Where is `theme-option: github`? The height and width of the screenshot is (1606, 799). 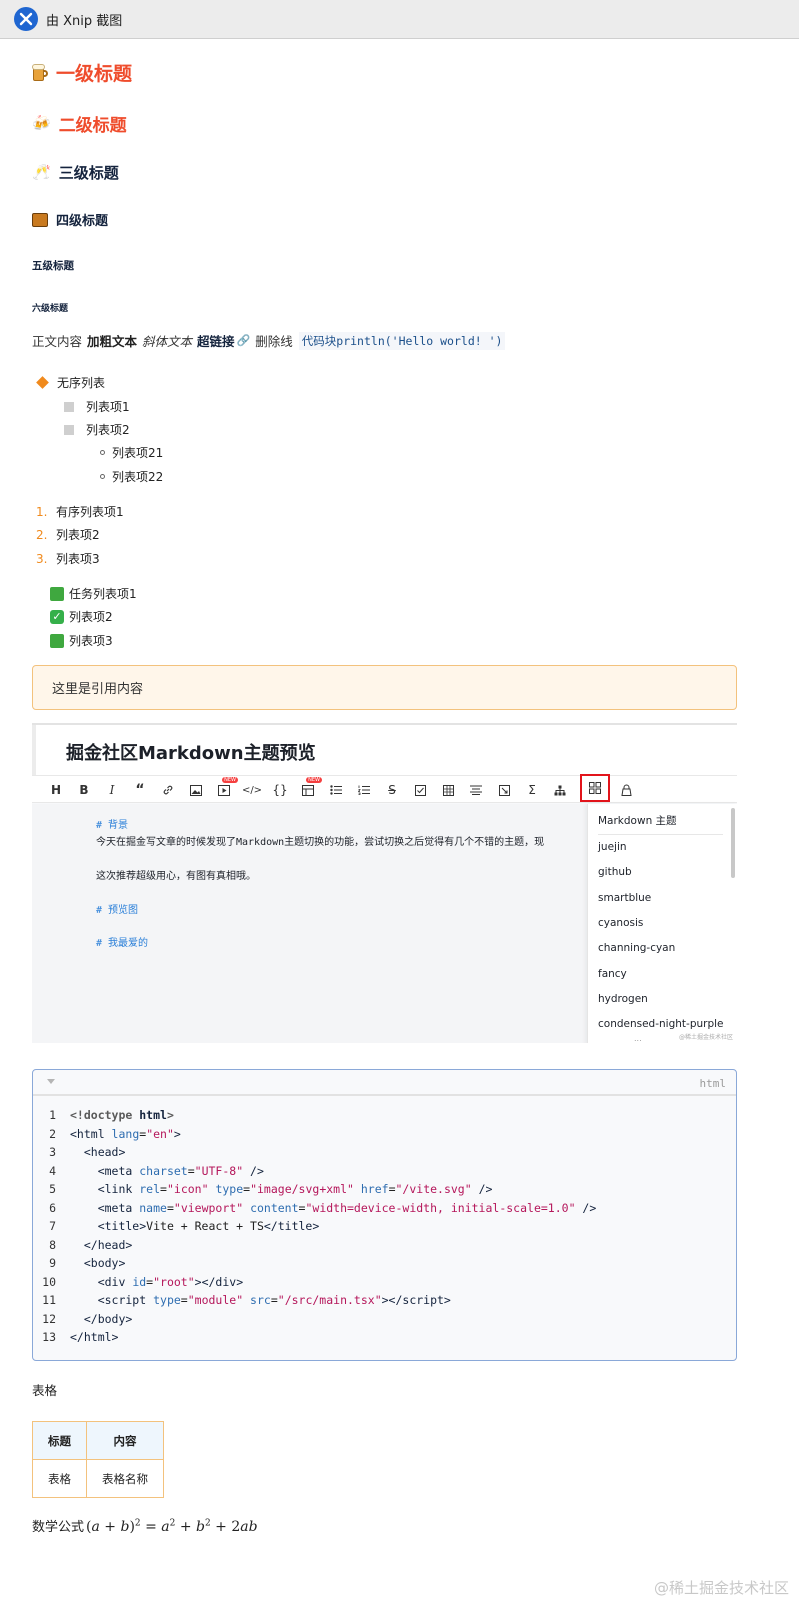
theme-option: github is located at coordinates (615, 872).